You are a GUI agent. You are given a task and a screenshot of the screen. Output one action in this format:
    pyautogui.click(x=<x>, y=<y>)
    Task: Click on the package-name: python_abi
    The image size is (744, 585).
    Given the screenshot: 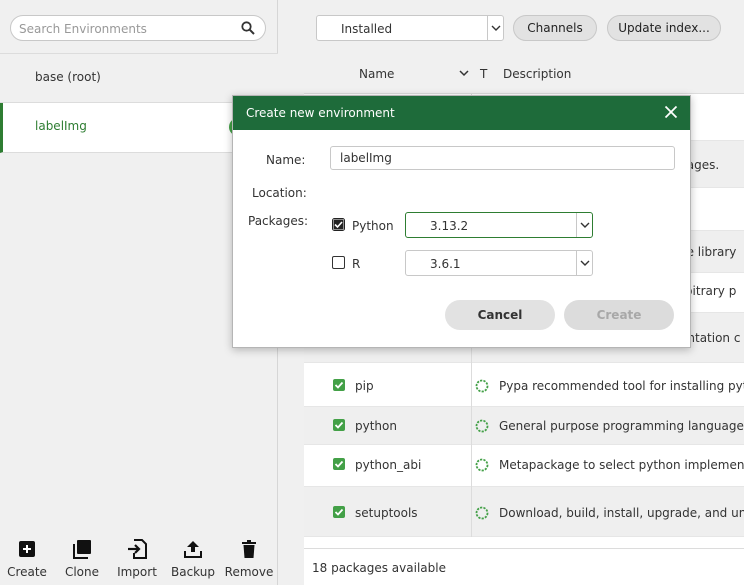 What is the action you would take?
    pyautogui.click(x=388, y=465)
    